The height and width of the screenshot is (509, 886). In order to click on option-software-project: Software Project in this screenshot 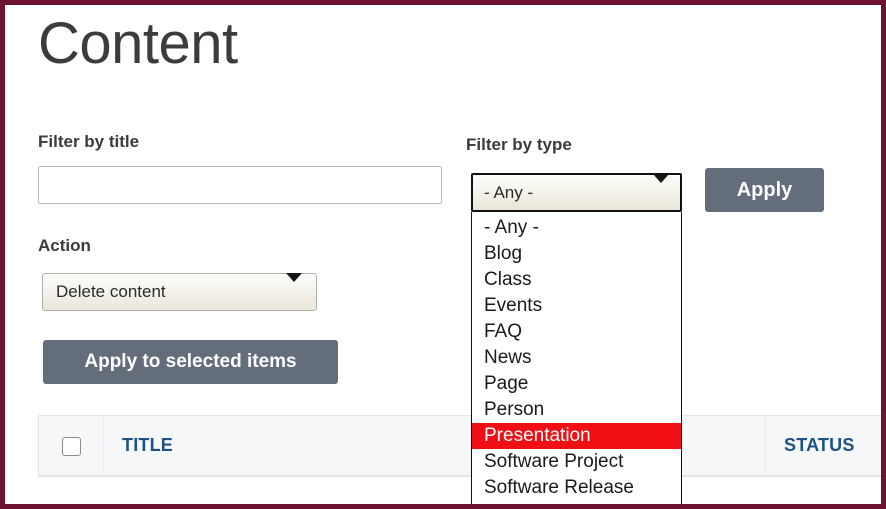, I will do `click(576, 462)`.